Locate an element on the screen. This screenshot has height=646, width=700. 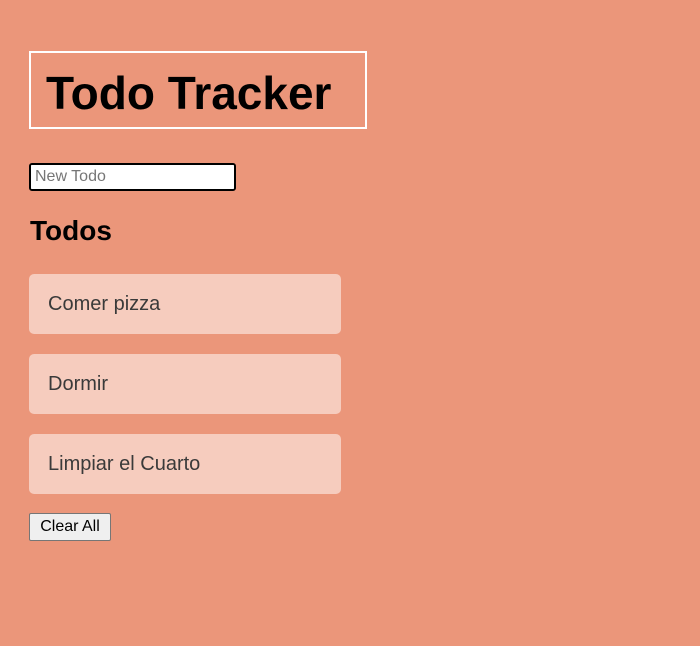
todo-item: Dormir is located at coordinates (185, 384).